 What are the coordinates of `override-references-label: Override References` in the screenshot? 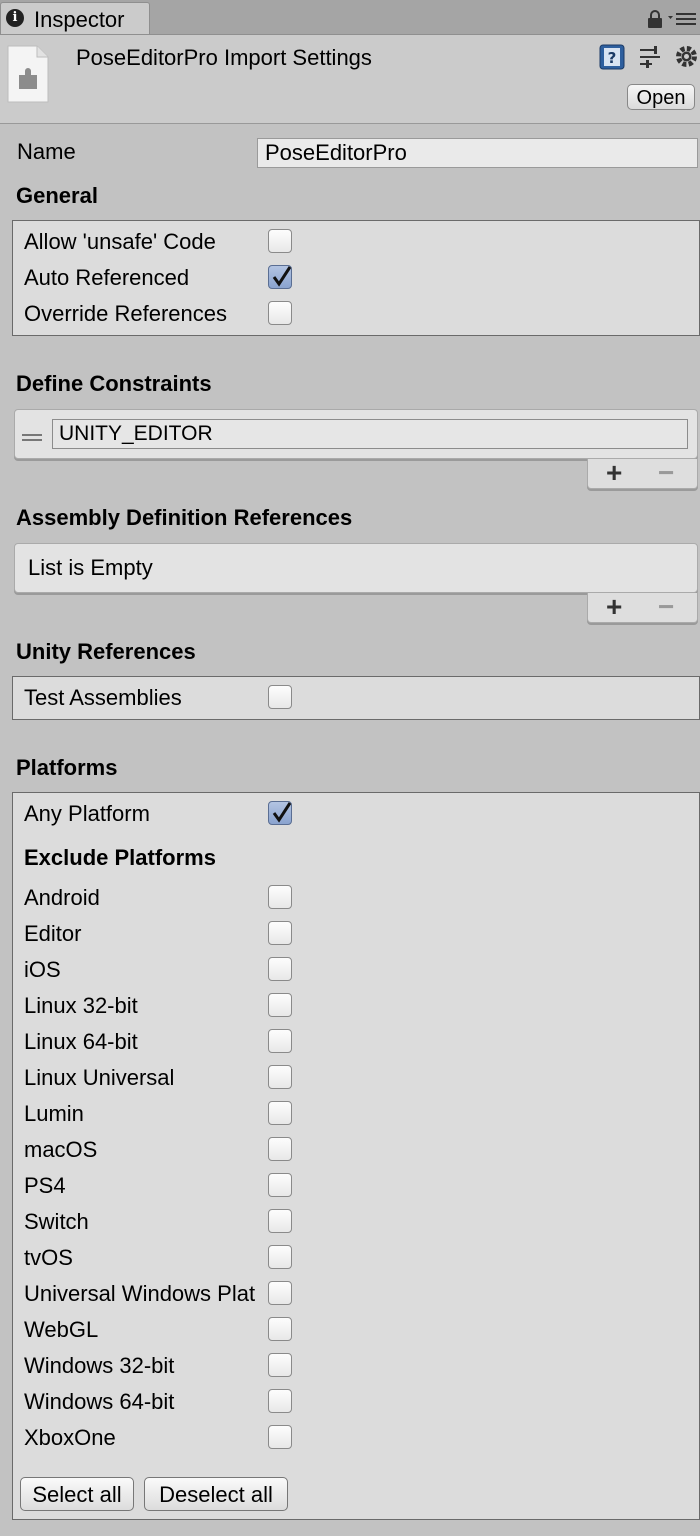 It's located at (125, 313).